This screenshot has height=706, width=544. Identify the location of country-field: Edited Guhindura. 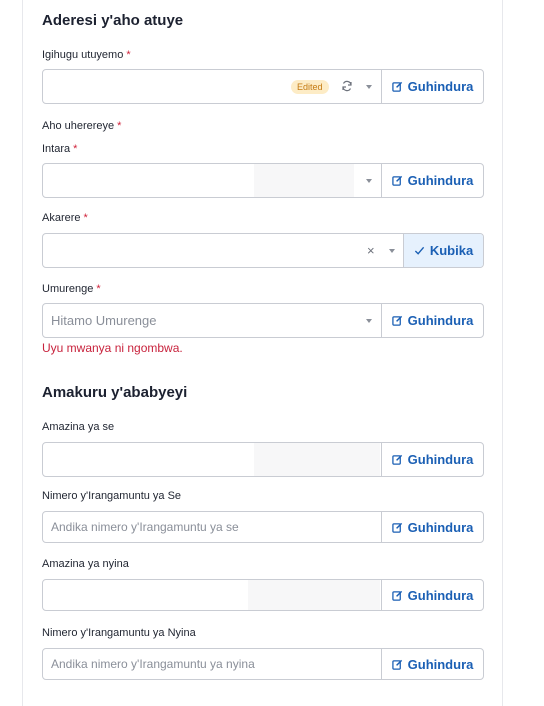
(263, 86).